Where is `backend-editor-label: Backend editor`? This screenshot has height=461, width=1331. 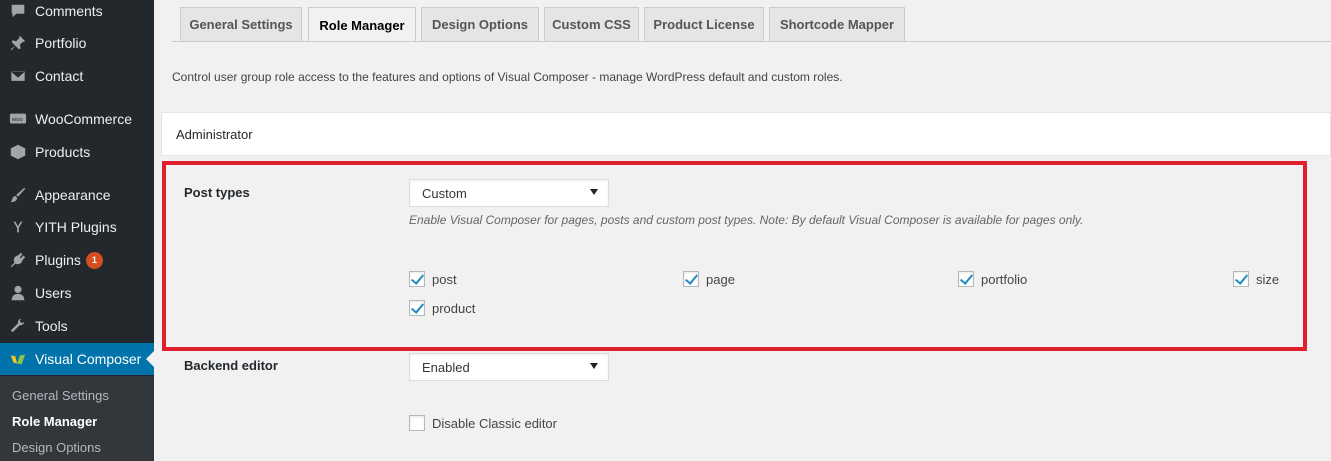
backend-editor-label: Backend editor is located at coordinates (231, 365).